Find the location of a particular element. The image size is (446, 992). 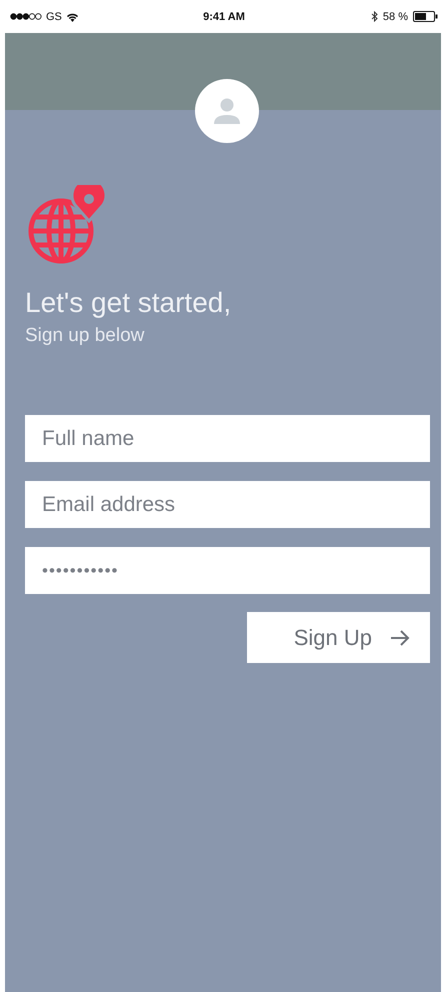

arrow-right-icon is located at coordinates (400, 638).